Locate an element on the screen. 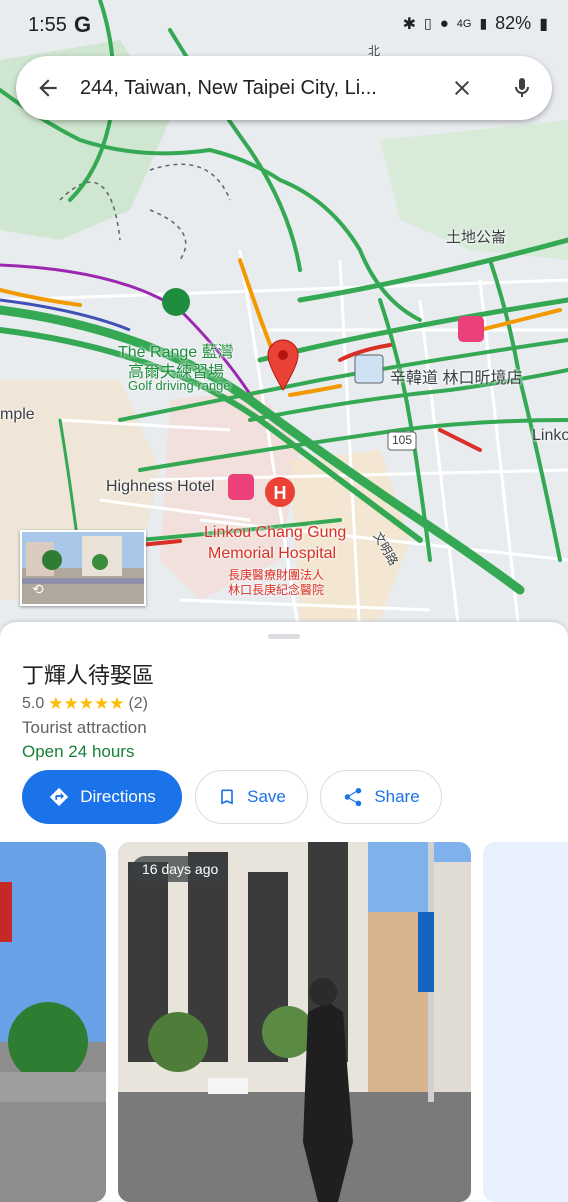  share-icon is located at coordinates (353, 797).